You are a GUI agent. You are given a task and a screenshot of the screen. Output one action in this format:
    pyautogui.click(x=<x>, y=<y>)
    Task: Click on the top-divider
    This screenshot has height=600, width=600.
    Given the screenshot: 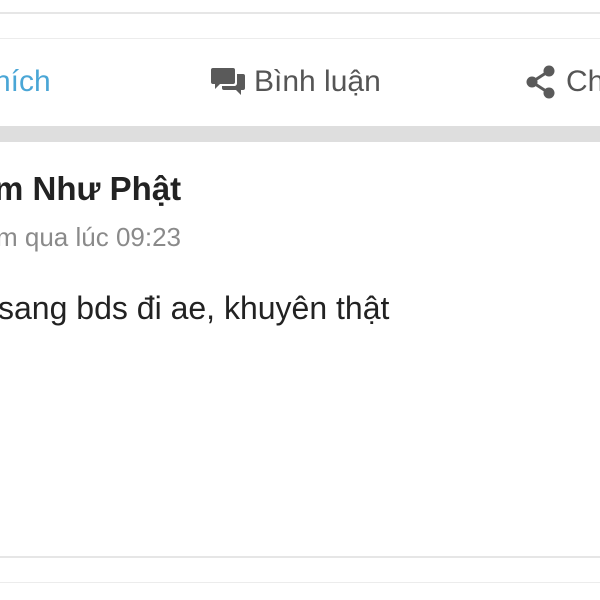 What is the action you would take?
    pyautogui.click(x=300, y=13)
    